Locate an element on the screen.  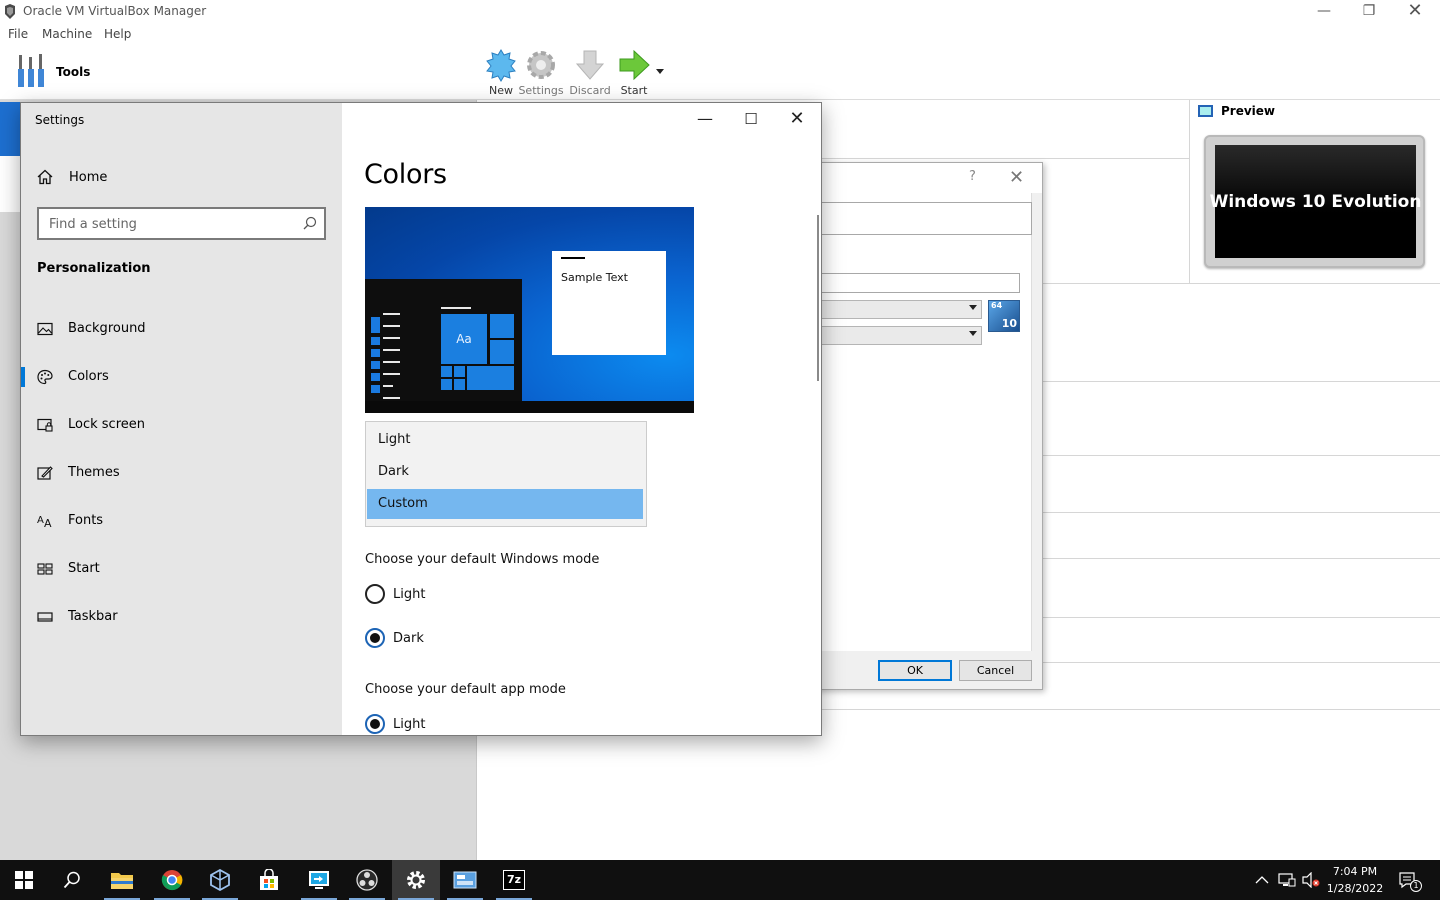
page-title: Colors is located at coordinates (405, 174).